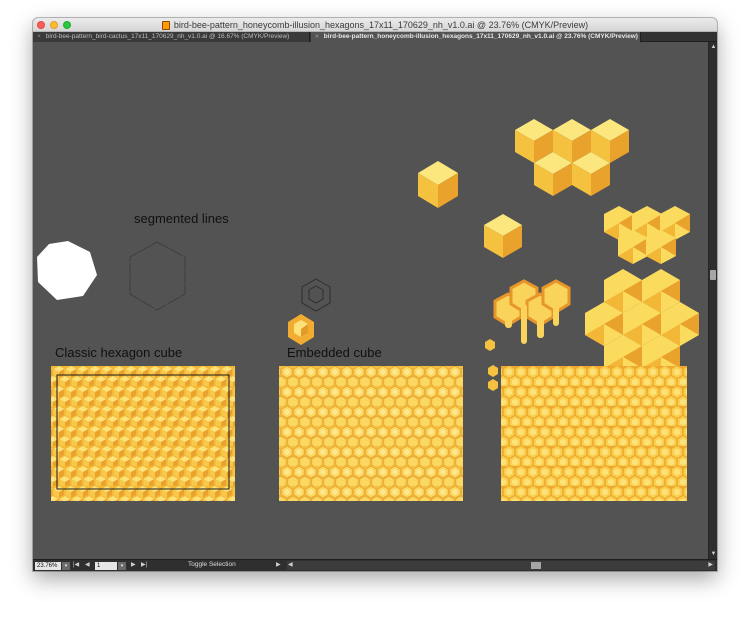 This screenshot has height=617, width=750. Describe the element at coordinates (572, 157) in the screenshot. I see `cube-cluster-shape` at that location.